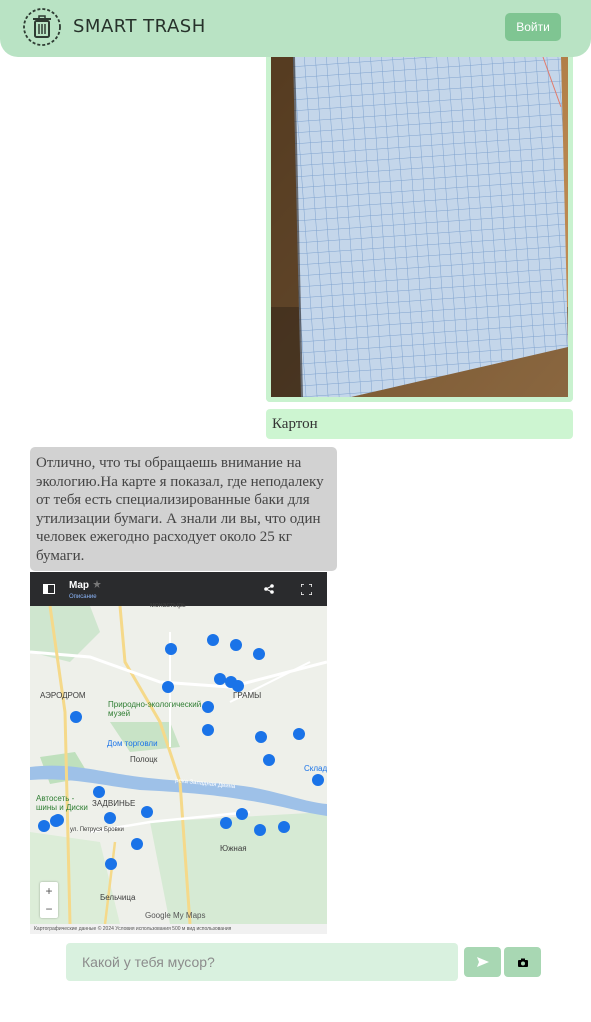 This screenshot has width=591, height=1022. I want to click on send-icon, so click(482, 961).